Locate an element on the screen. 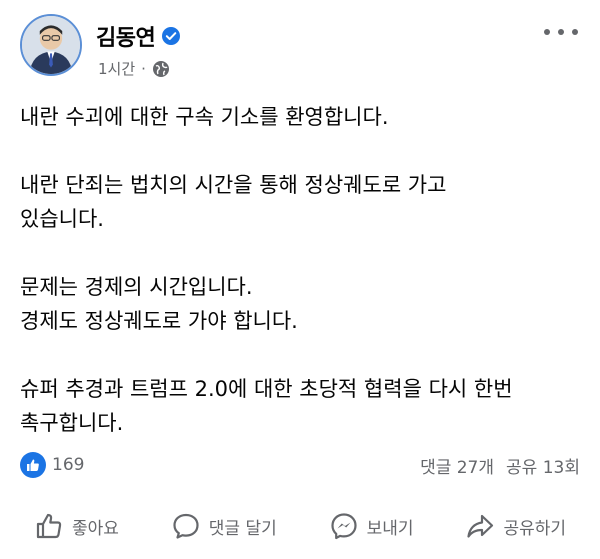  post-paragraph: 문제는 경제의 시간입니다. 경제도 정상궤도로 가야 합니다. is located at coordinates (159, 304).